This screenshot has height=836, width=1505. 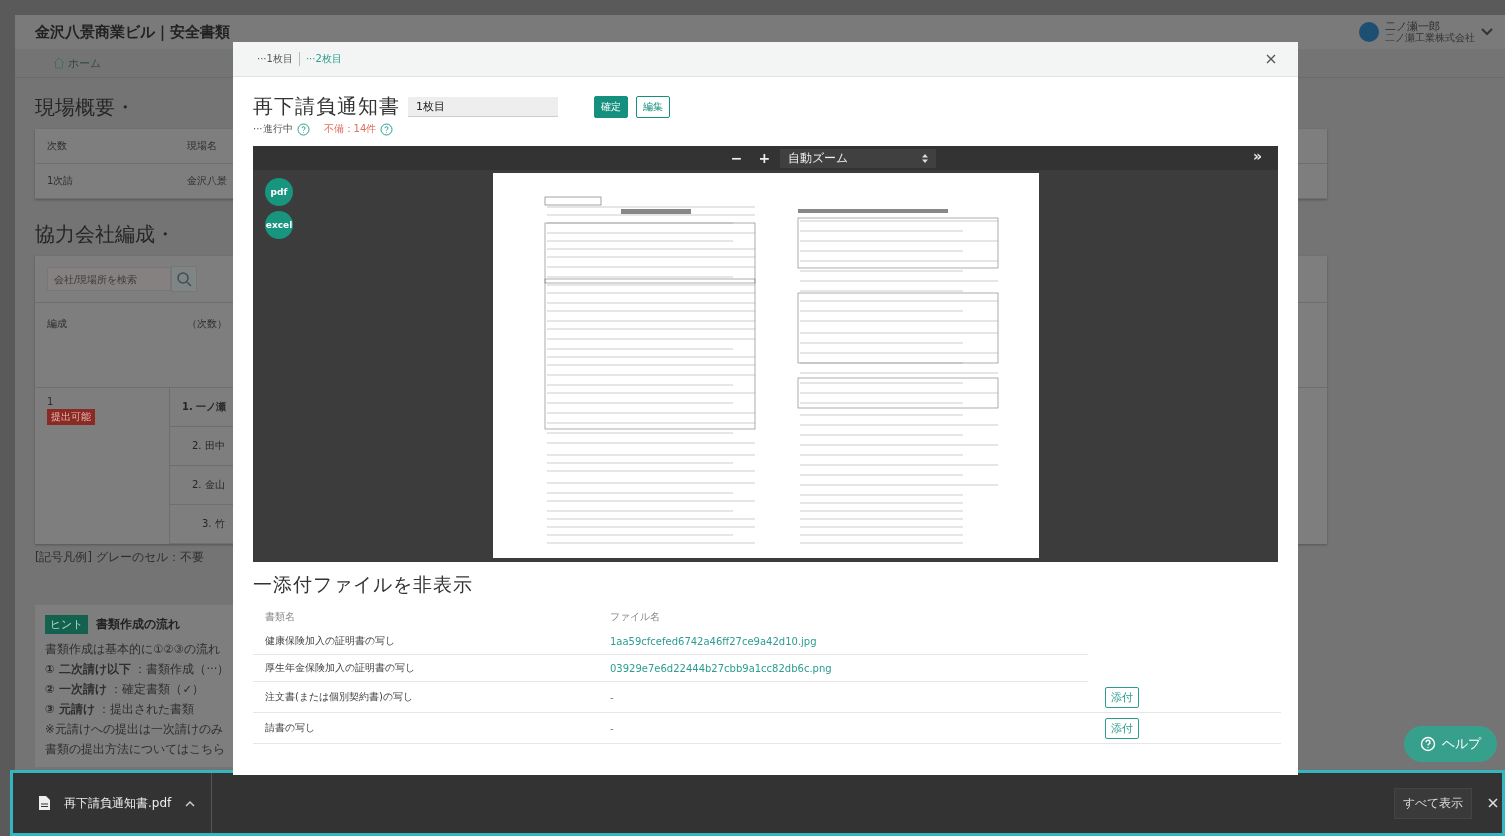 I want to click on sort-arrows-icon, so click(x=925, y=158).